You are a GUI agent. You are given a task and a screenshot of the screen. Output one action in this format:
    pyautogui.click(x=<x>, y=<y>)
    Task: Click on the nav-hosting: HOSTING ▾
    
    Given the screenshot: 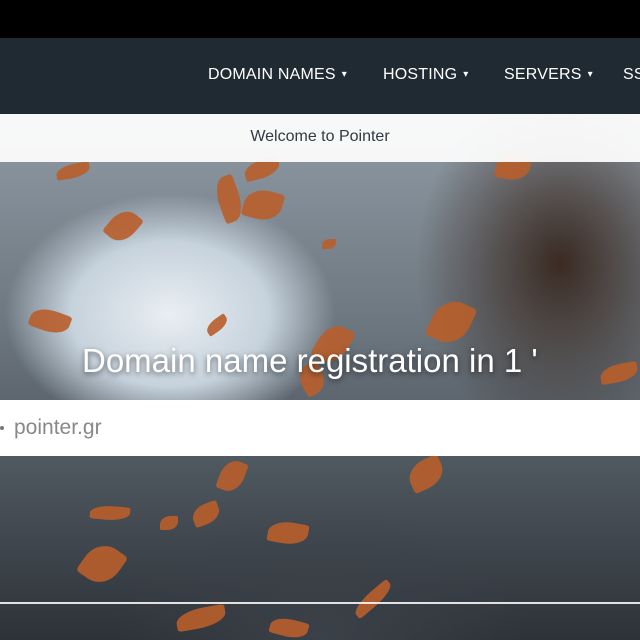 What is the action you would take?
    pyautogui.click(x=426, y=75)
    